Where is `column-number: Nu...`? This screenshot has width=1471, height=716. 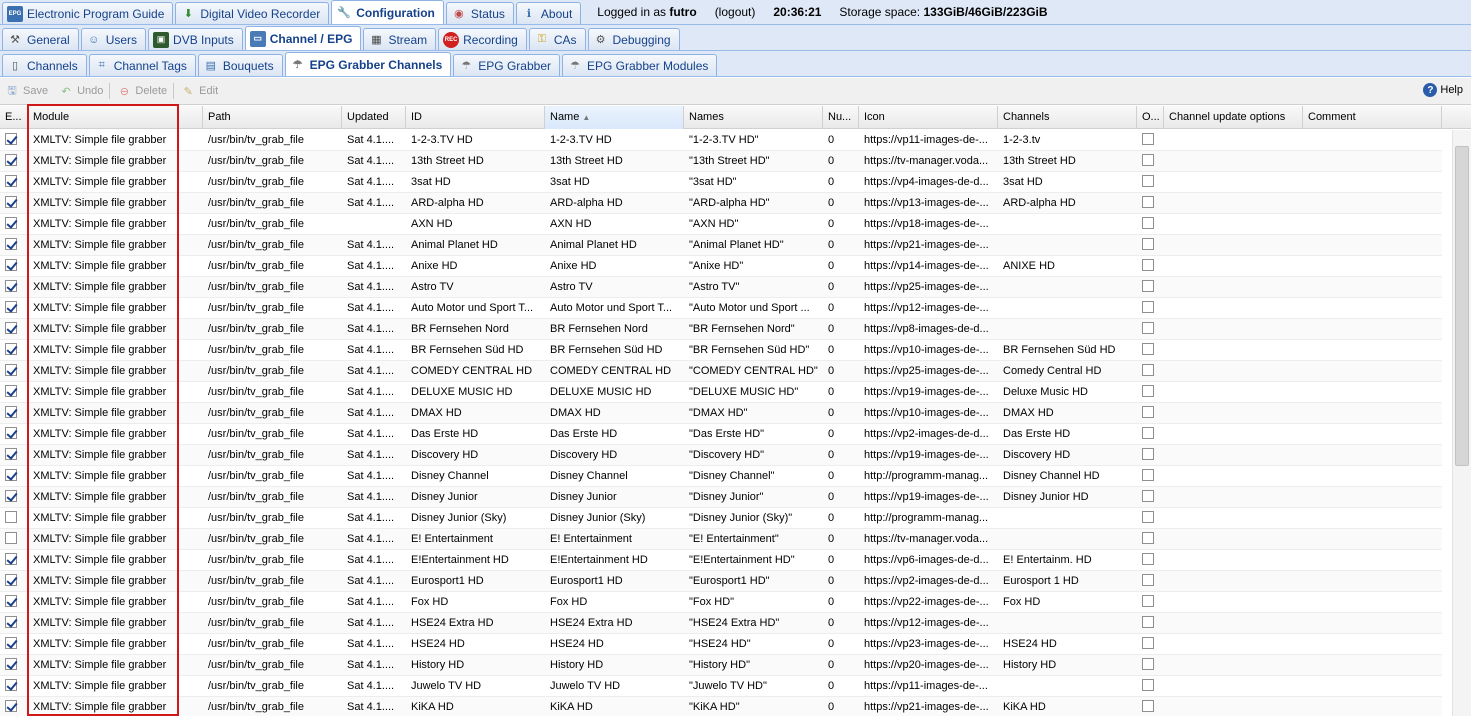 column-number: Nu... is located at coordinates (841, 117).